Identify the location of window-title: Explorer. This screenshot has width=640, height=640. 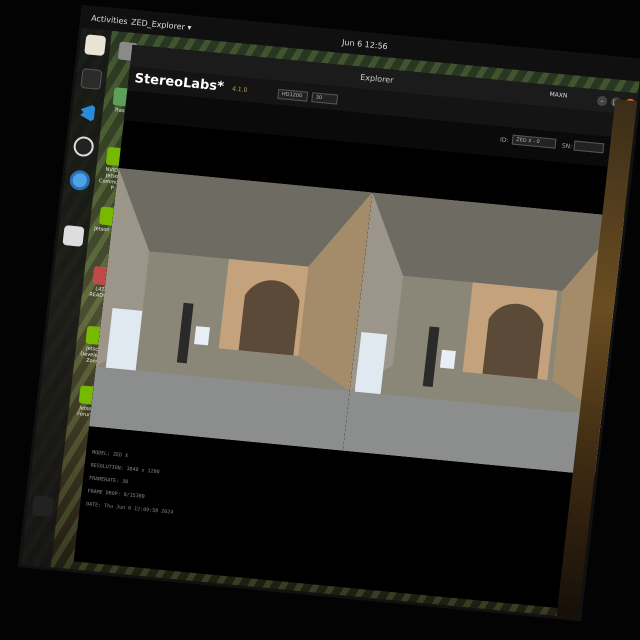
(376, 78).